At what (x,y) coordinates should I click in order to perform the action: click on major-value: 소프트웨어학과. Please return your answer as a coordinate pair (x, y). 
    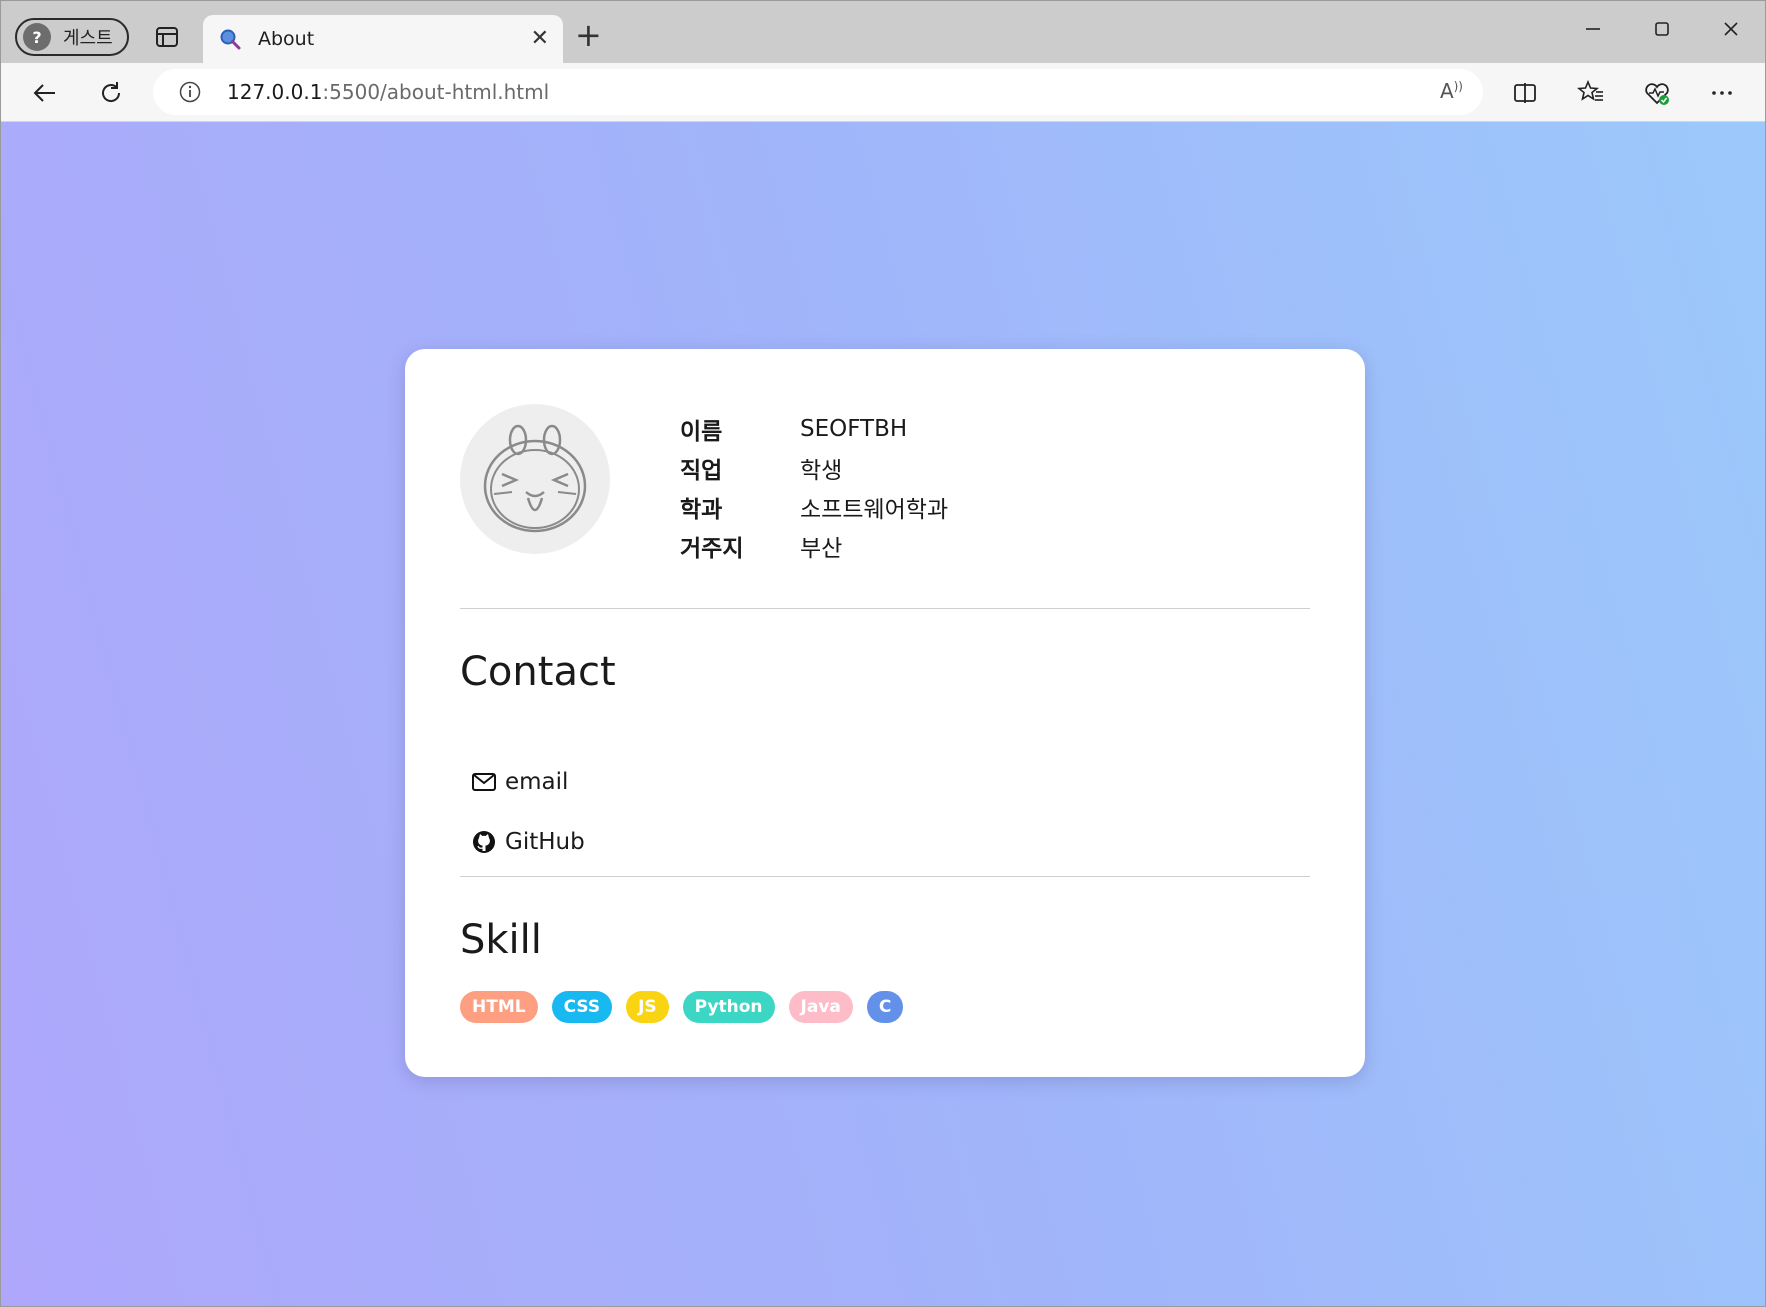
    Looking at the image, I should click on (874, 509).